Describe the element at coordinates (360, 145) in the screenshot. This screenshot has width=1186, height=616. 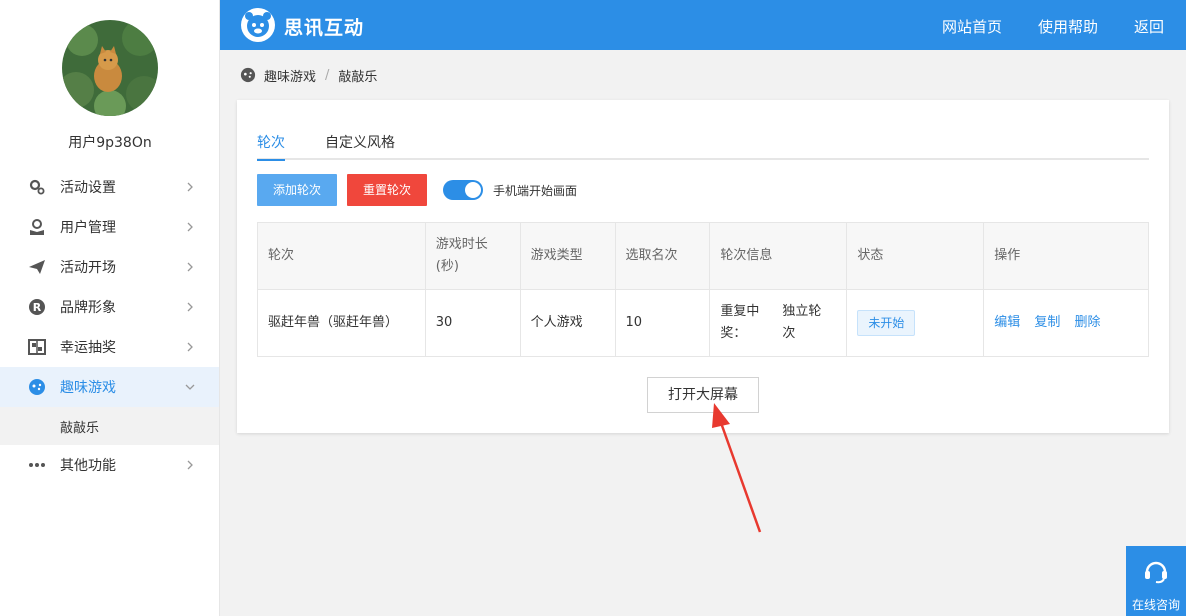
I see `tab-custom-style: 自定义风格` at that location.